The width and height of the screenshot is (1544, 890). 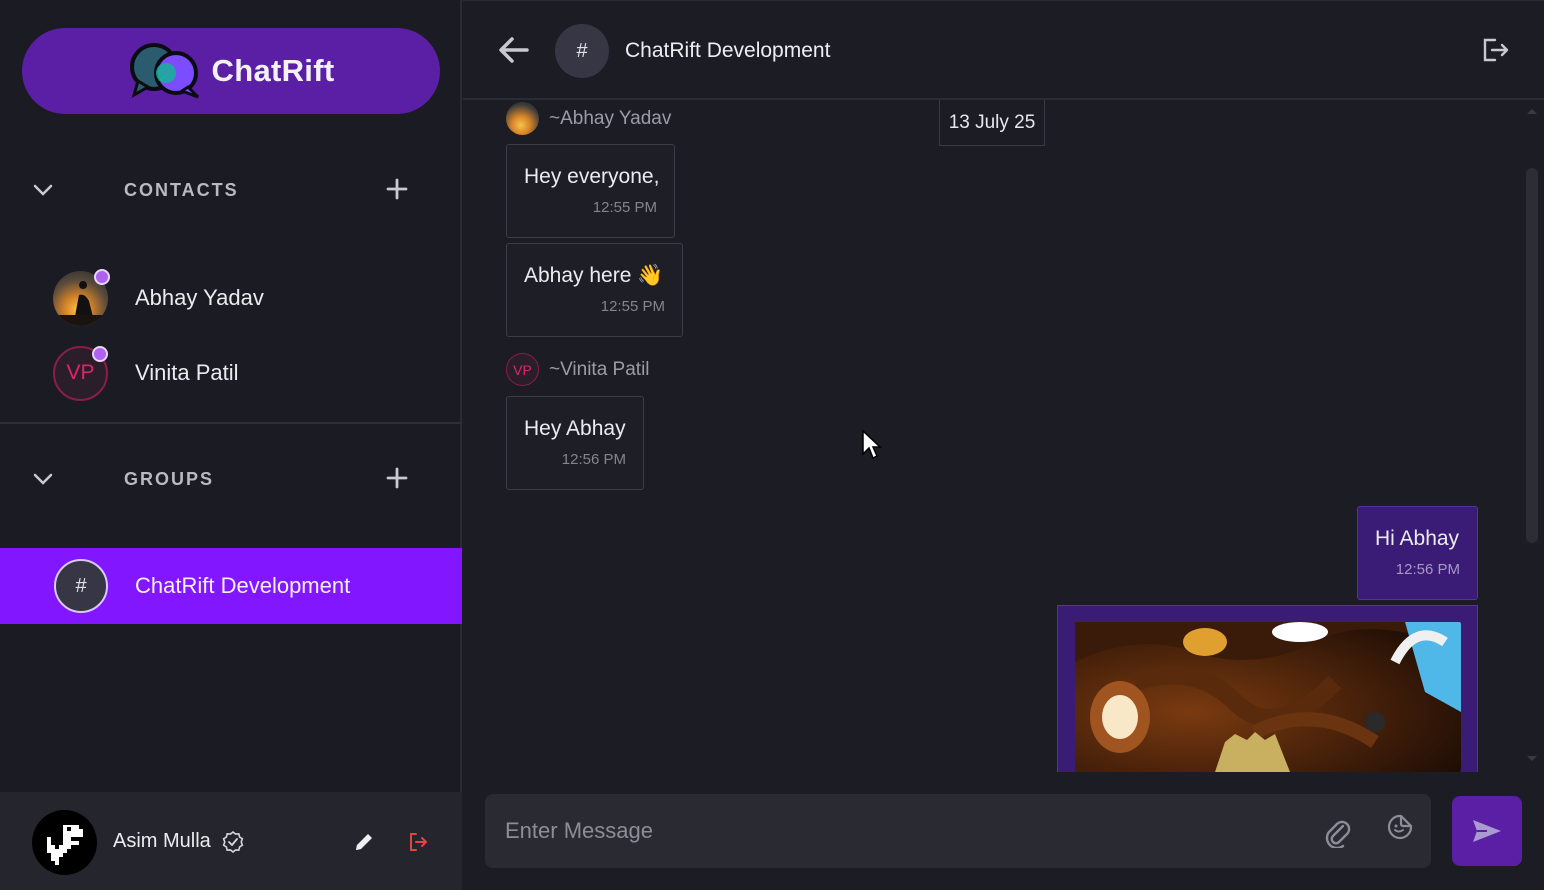 What do you see at coordinates (1268, 697) in the screenshot?
I see `message-image` at bounding box center [1268, 697].